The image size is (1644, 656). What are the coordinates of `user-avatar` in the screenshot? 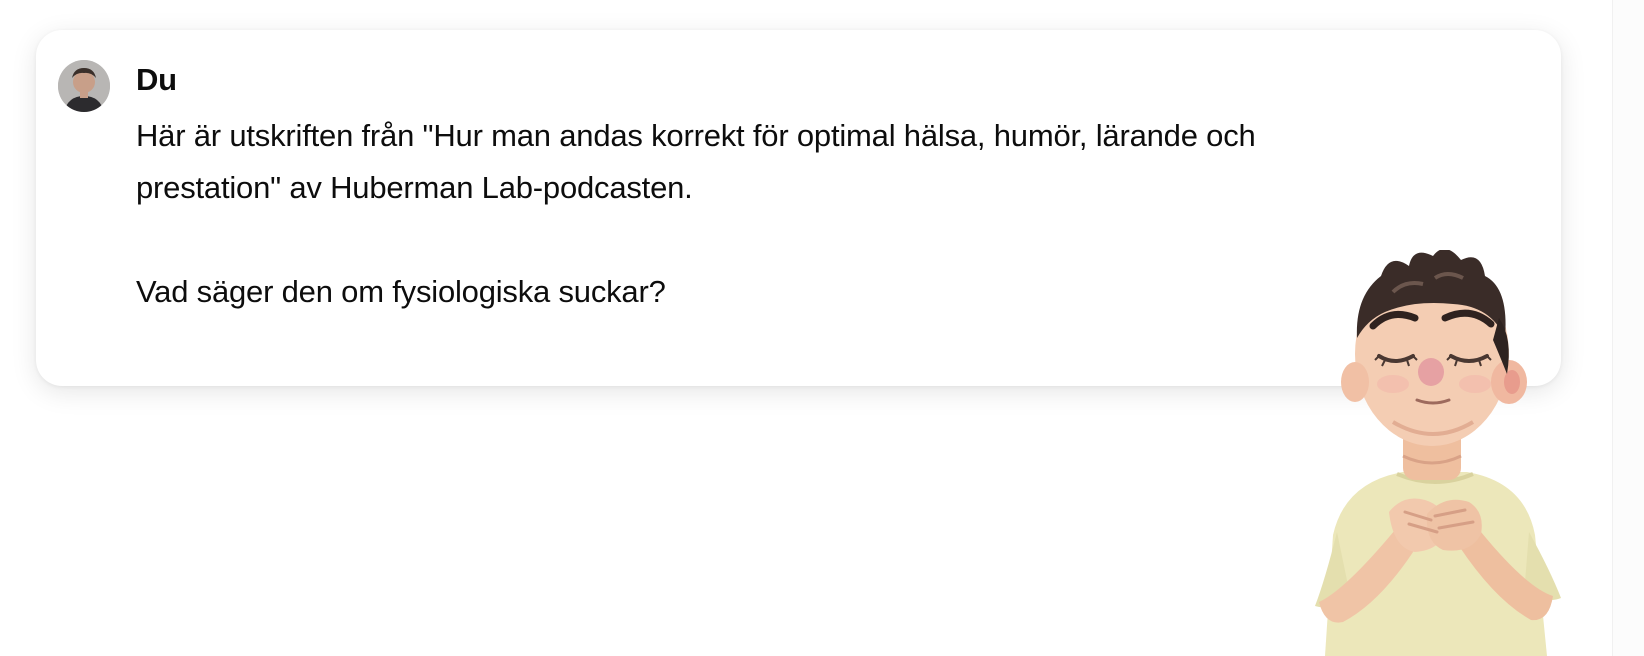 It's located at (84, 86).